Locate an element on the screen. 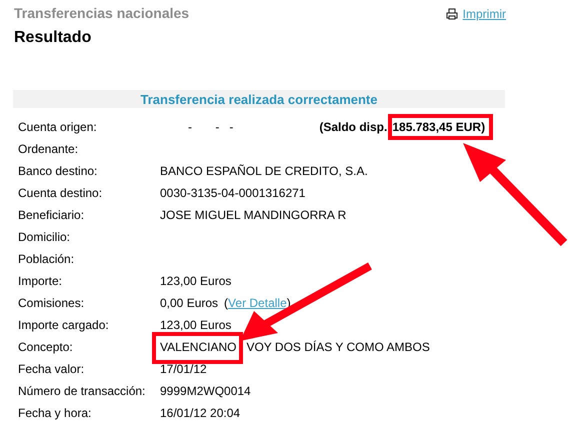  field-label: Beneficiario: is located at coordinates (51, 215).